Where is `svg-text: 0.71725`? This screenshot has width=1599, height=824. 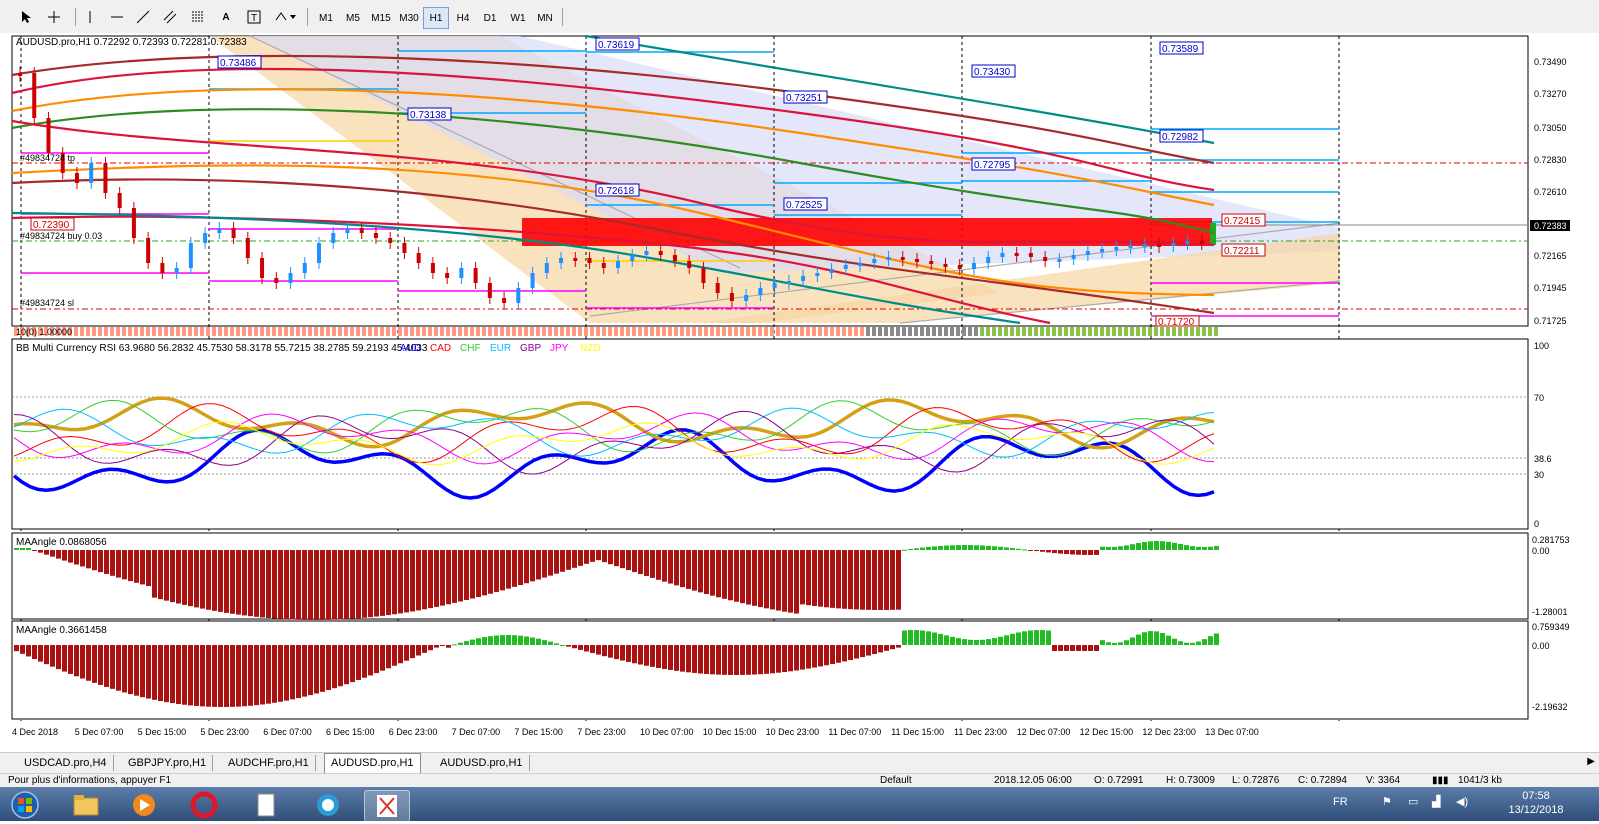
svg-text: 0.71725 is located at coordinates (1550, 321).